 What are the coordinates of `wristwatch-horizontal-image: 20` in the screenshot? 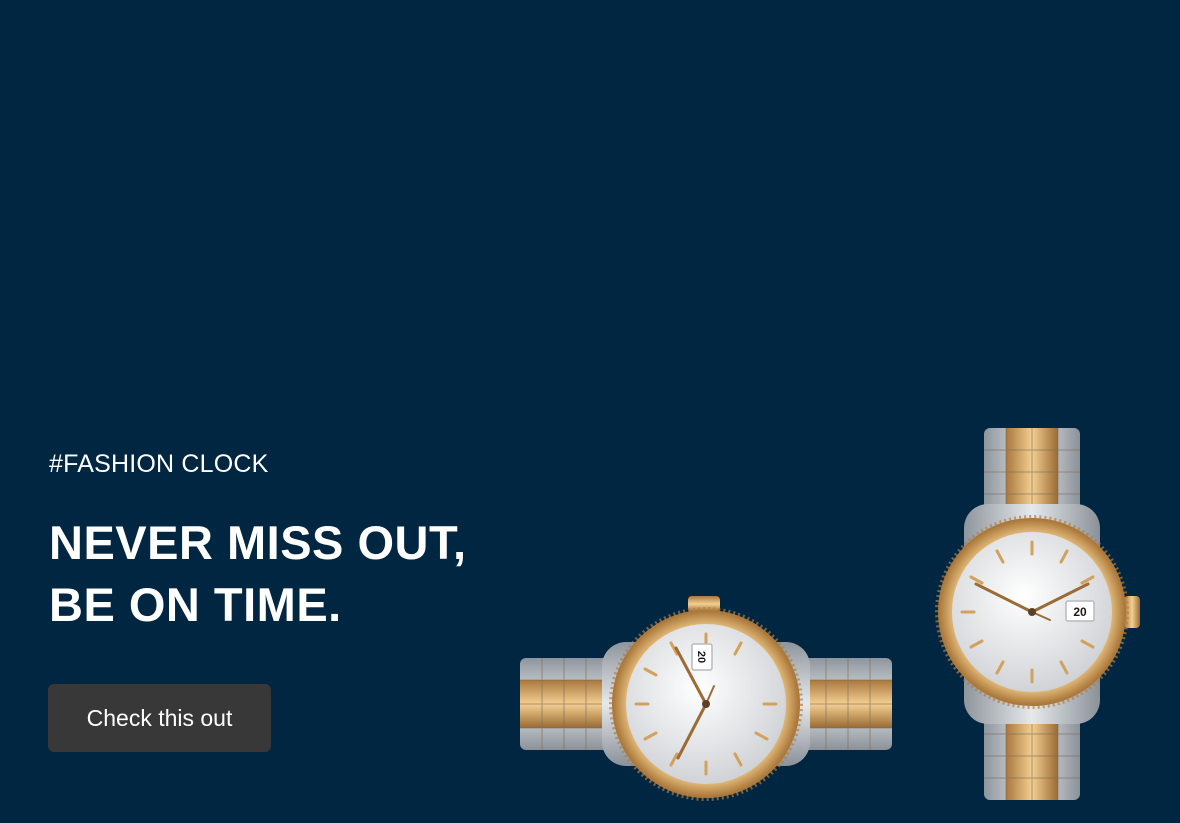 It's located at (706, 698).